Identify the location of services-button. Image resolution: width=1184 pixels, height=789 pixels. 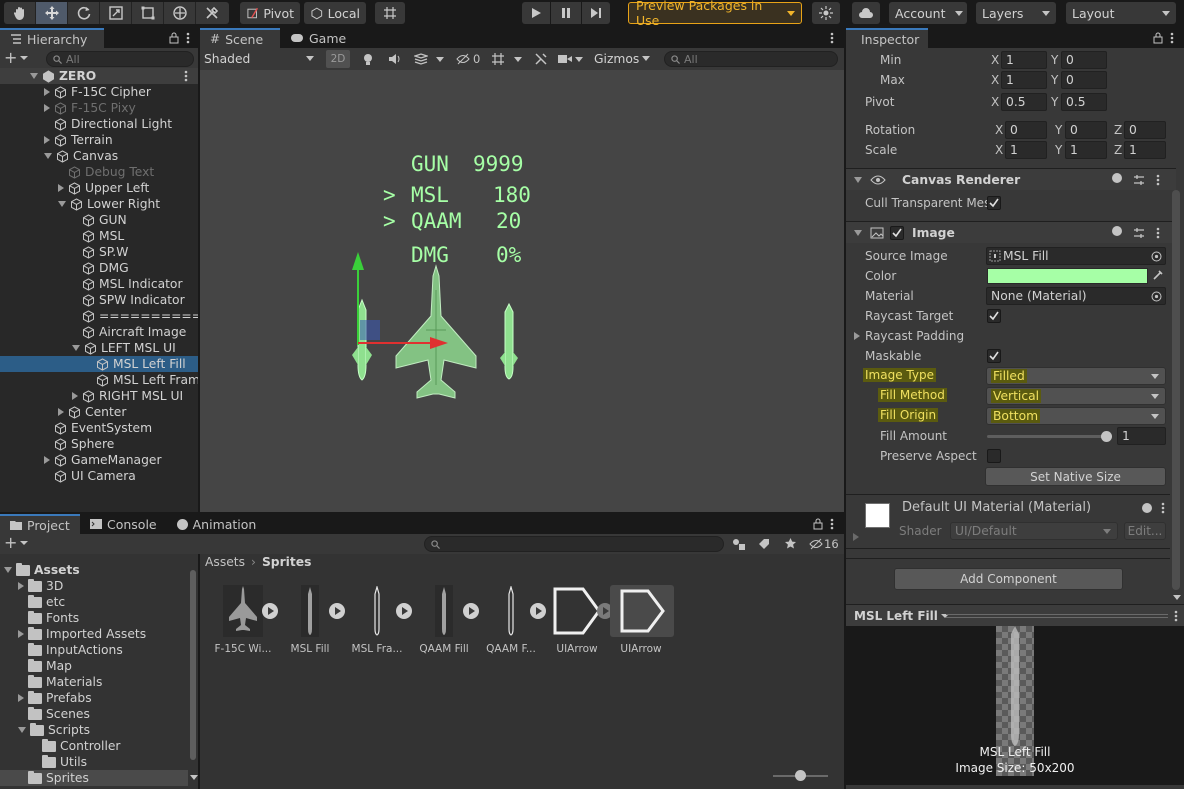
(826, 13).